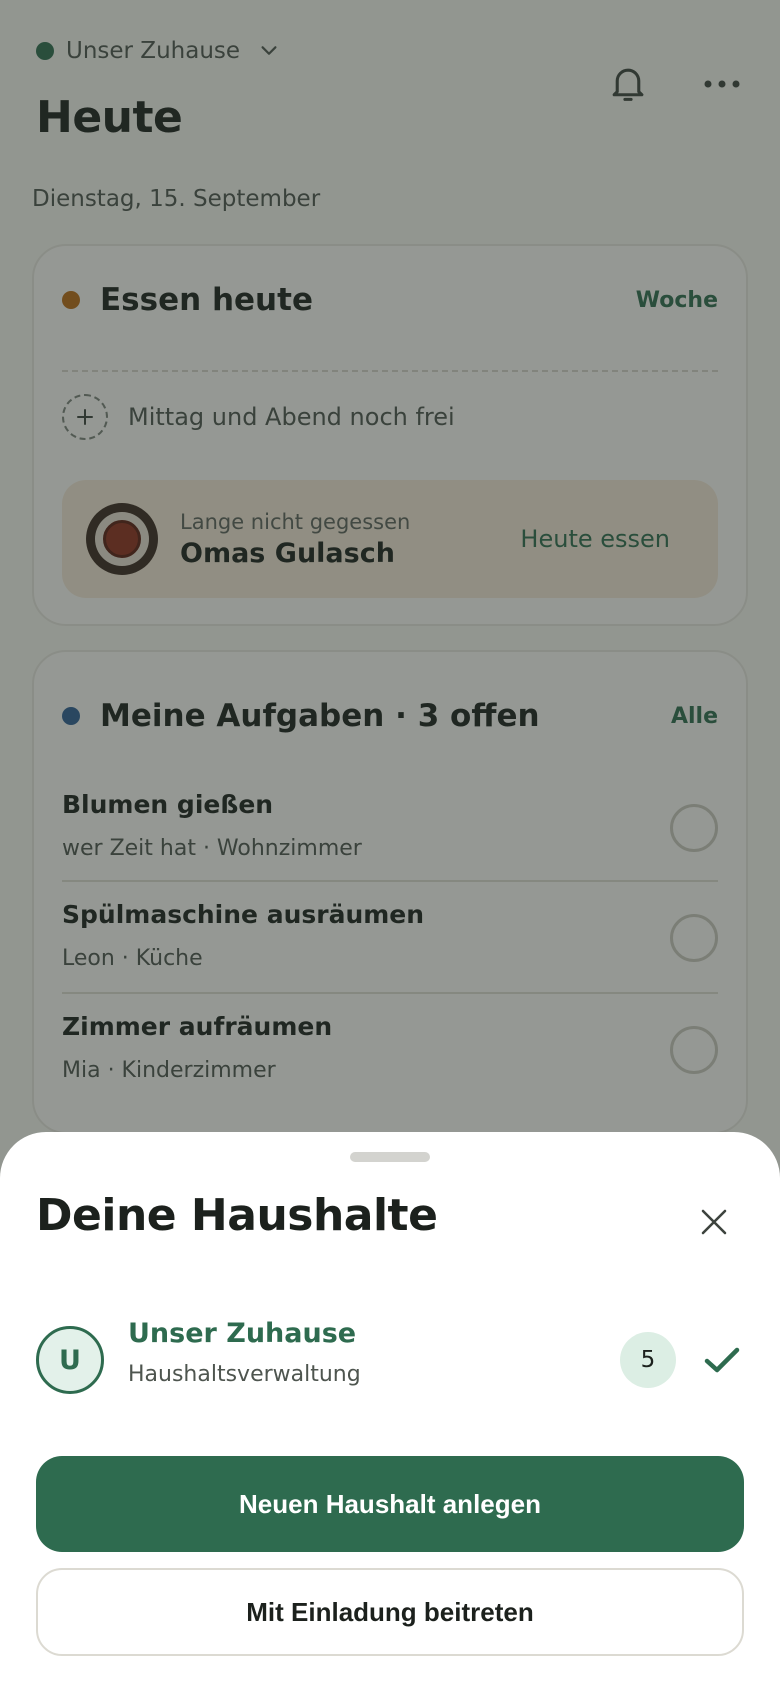  What do you see at coordinates (242, 1333) in the screenshot?
I see `household-name: Unser Zuhause` at bounding box center [242, 1333].